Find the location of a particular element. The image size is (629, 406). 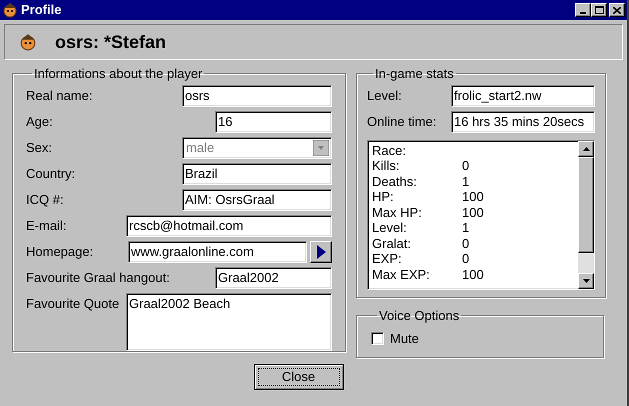

text-field: rcscb@hotmail.com is located at coordinates (229, 225).